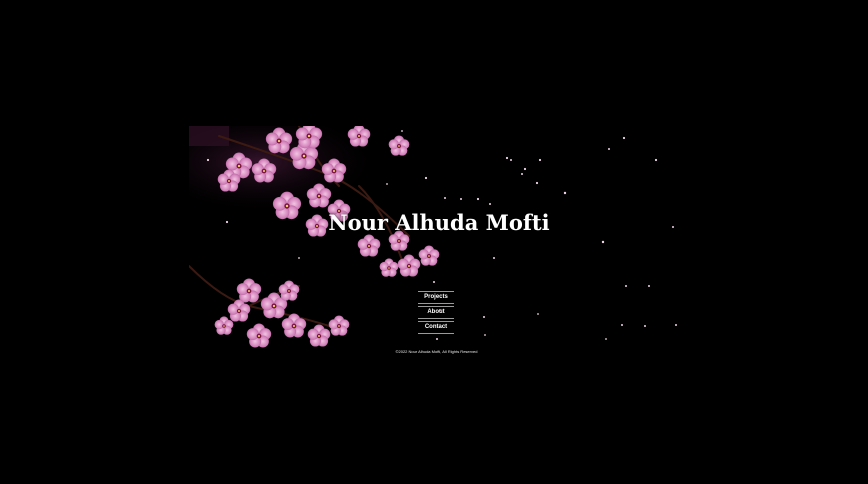 This screenshot has height=484, width=868. Describe the element at coordinates (439, 222) in the screenshot. I see `site-title: Nour Alhuda Mofti` at that location.